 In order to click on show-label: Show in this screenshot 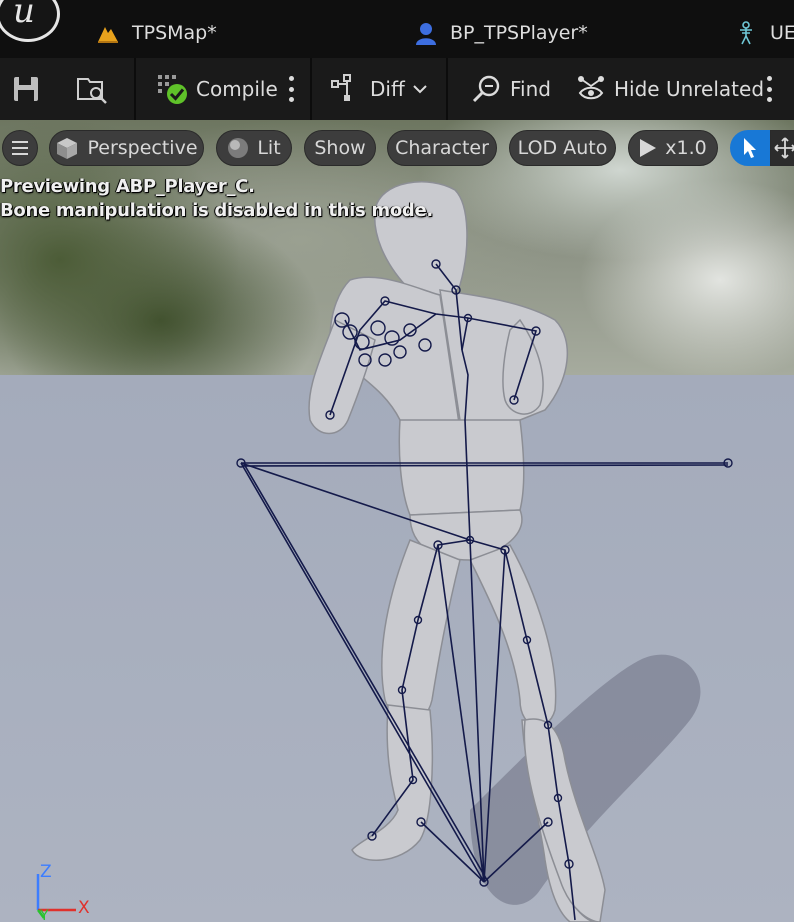, I will do `click(340, 148)`.